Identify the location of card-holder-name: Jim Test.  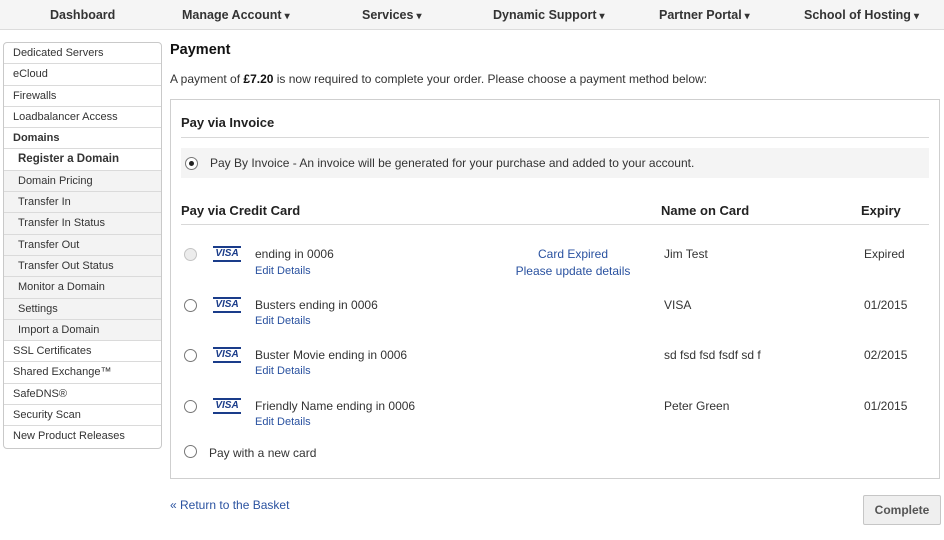
(686, 254).